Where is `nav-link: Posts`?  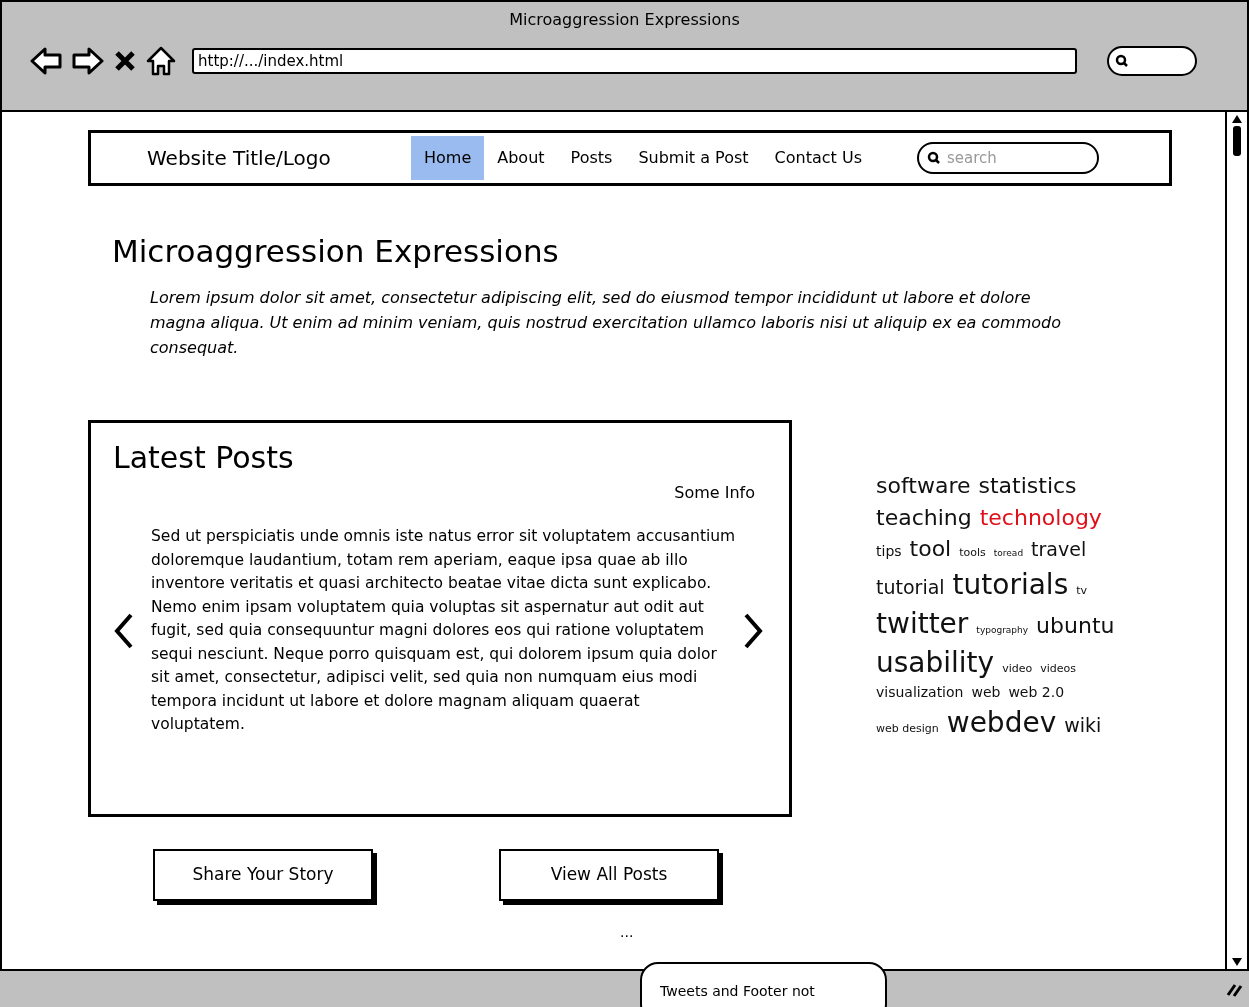
nav-link: Posts is located at coordinates (591, 158).